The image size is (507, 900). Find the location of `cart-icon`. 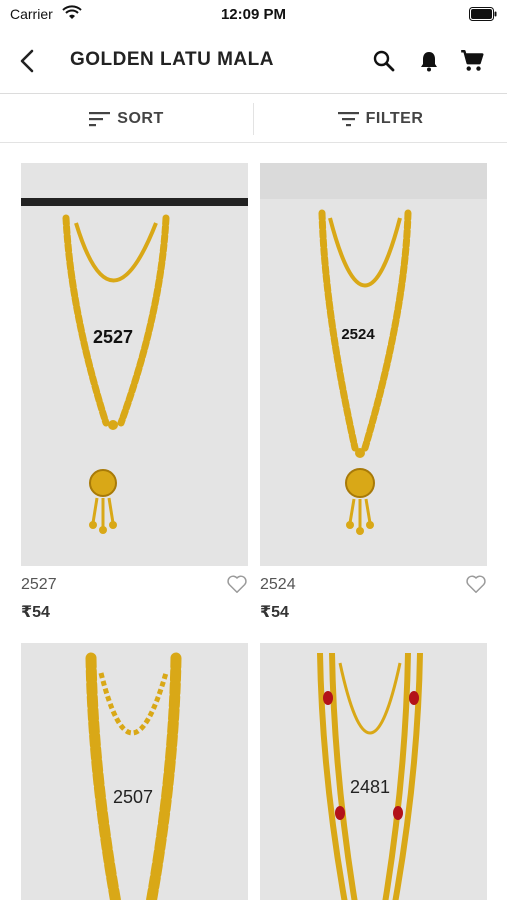

cart-icon is located at coordinates (472, 60).